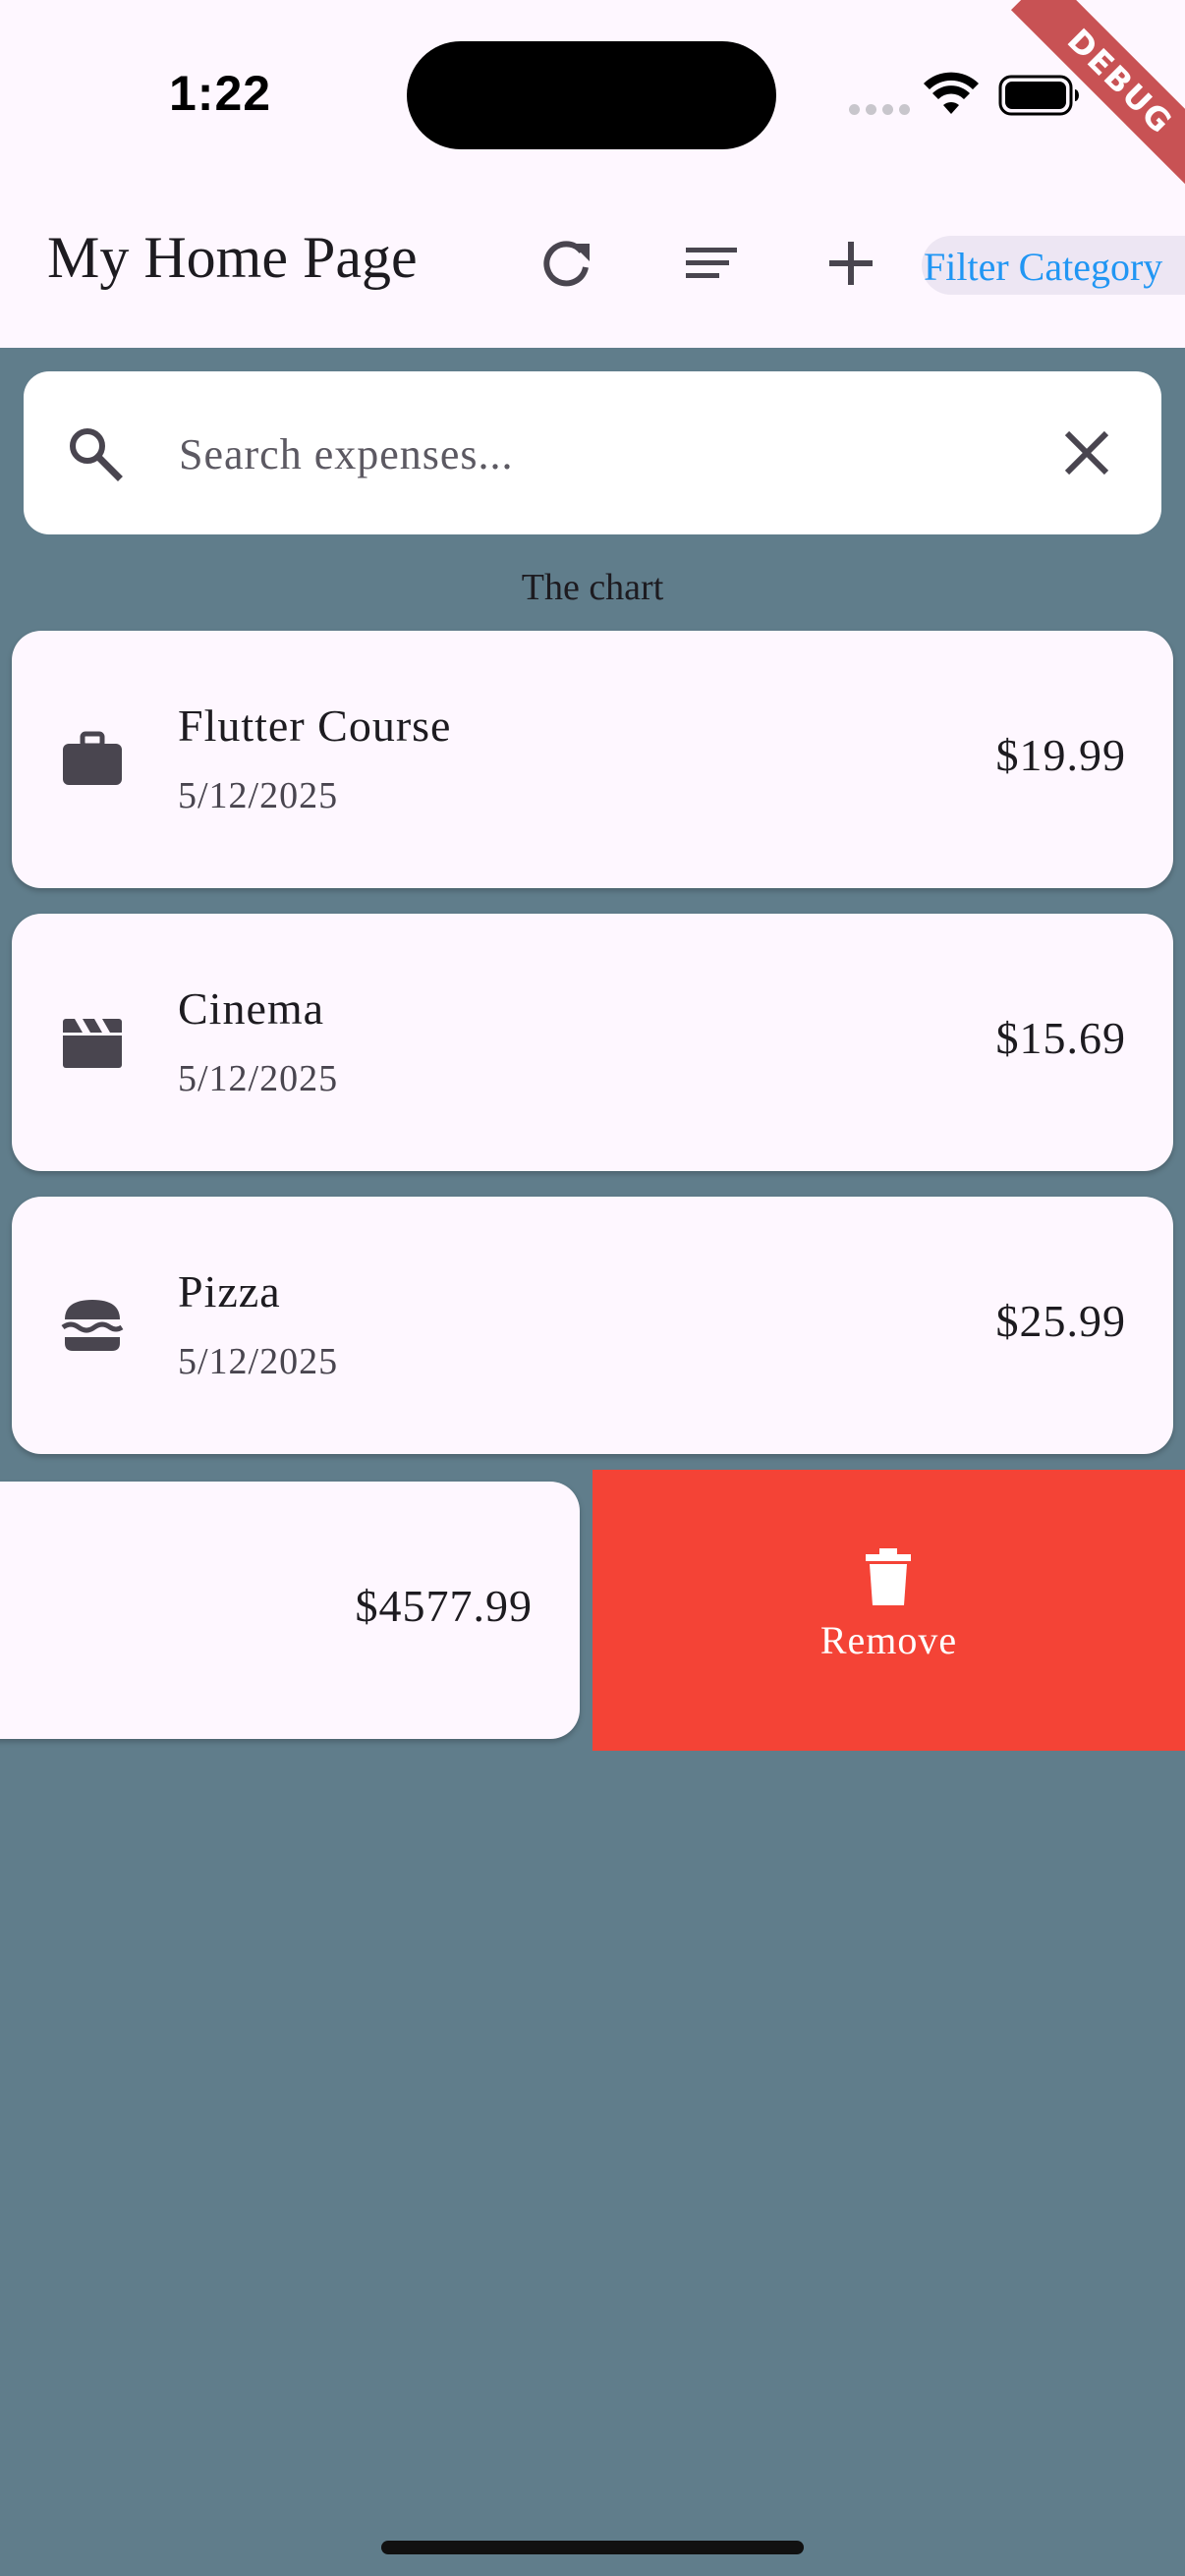  Describe the element at coordinates (1044, 267) in the screenshot. I see `filter-category-label: Filter Category` at that location.